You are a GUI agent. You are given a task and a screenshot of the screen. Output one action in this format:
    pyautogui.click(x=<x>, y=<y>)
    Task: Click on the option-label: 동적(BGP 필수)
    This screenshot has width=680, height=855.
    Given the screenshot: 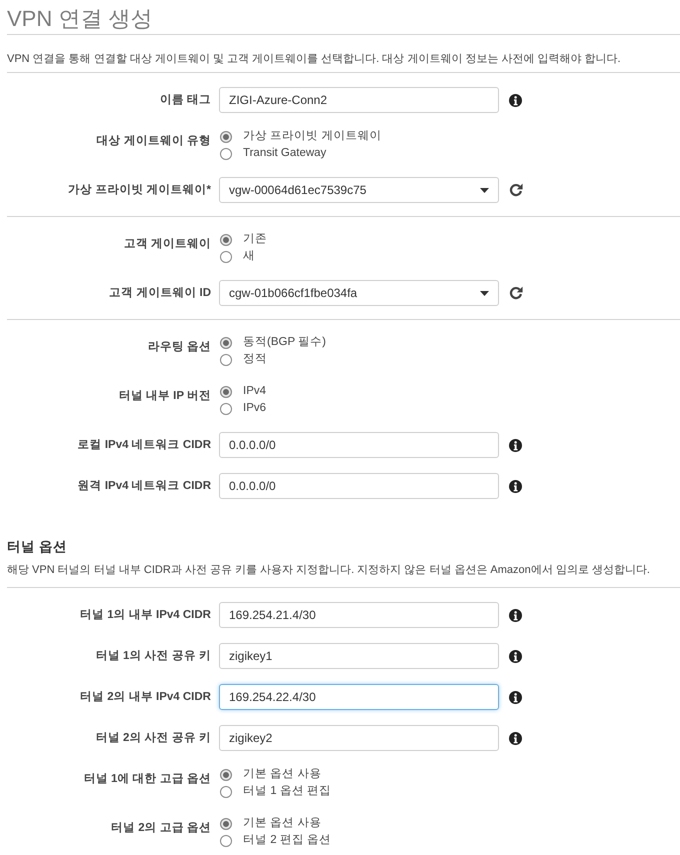 What is the action you would take?
    pyautogui.click(x=284, y=342)
    